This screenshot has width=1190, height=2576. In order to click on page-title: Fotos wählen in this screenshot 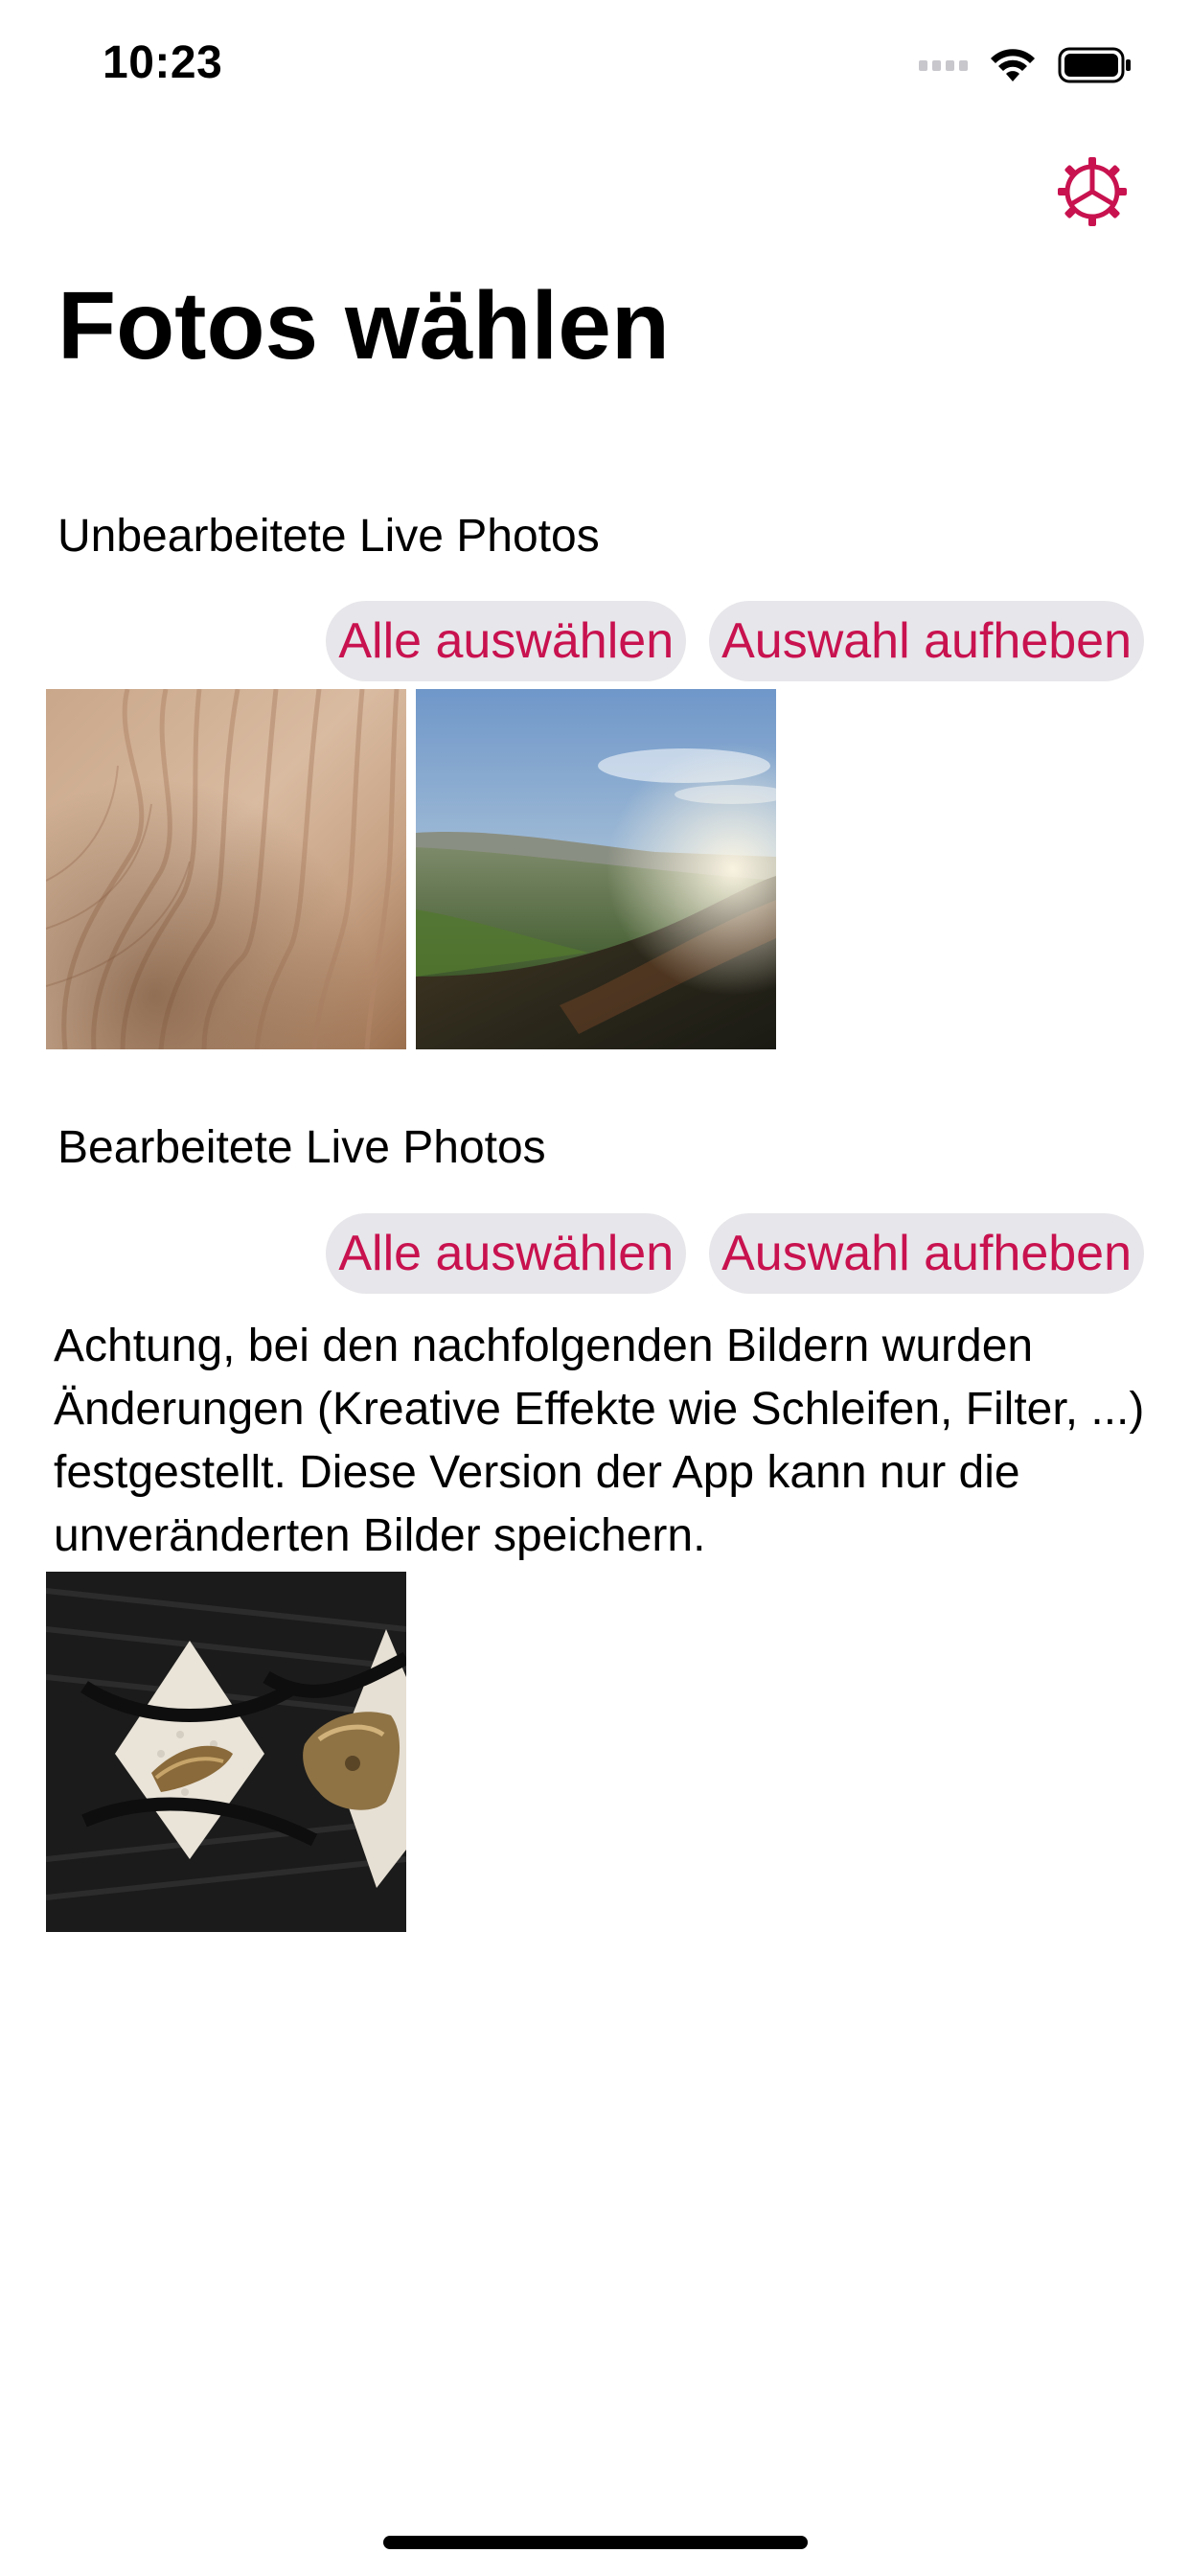, I will do `click(364, 326)`.